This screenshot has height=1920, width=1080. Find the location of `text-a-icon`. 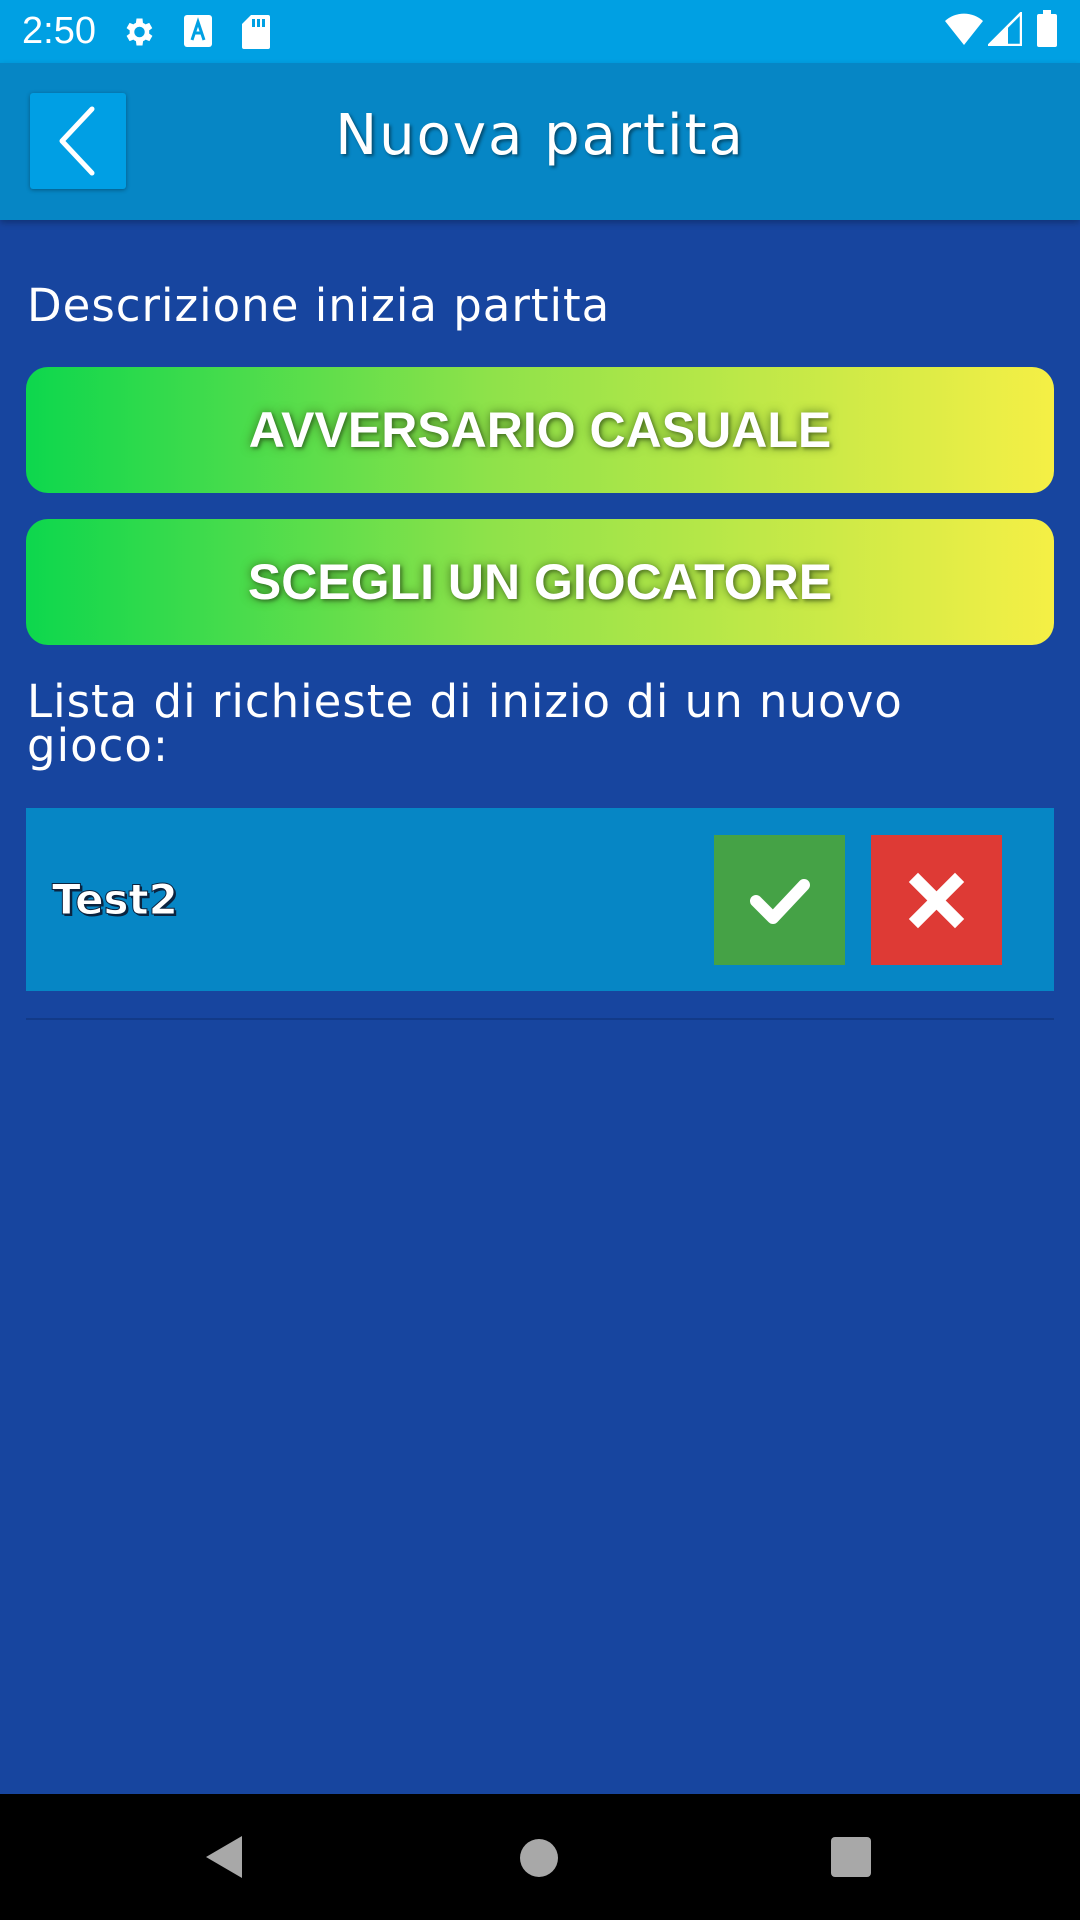

text-a-icon is located at coordinates (198, 33).